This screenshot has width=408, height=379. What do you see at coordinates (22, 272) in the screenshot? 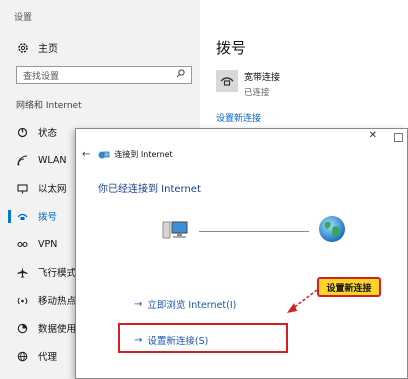
I see `airplane-icon` at bounding box center [22, 272].